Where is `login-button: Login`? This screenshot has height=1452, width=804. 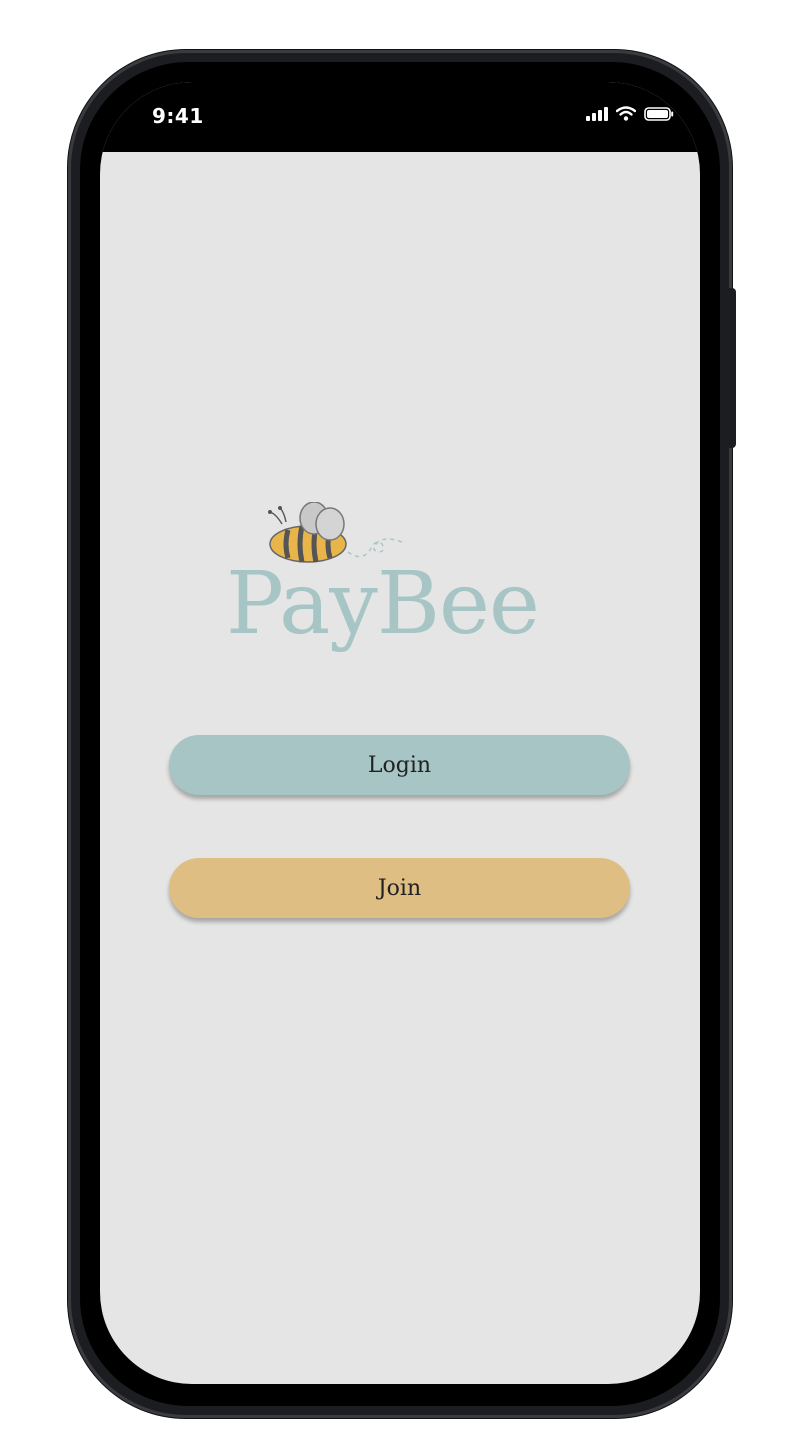
login-button: Login is located at coordinates (399, 765).